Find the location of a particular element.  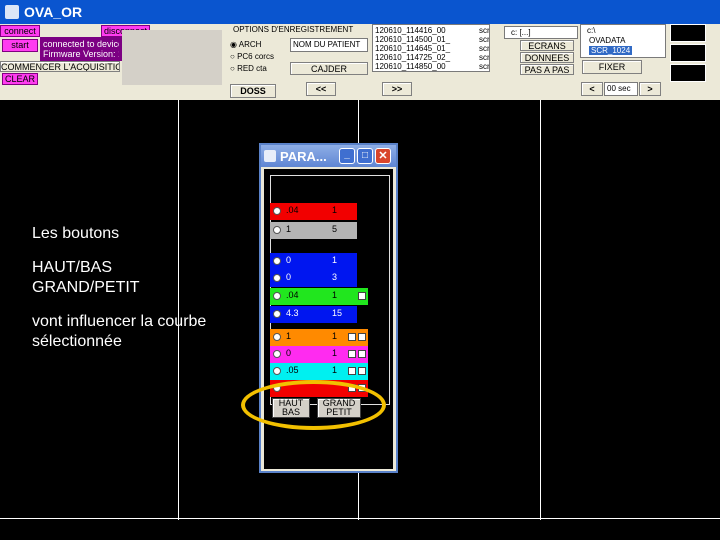

param-value-2: 3 is located at coordinates (334, 277).